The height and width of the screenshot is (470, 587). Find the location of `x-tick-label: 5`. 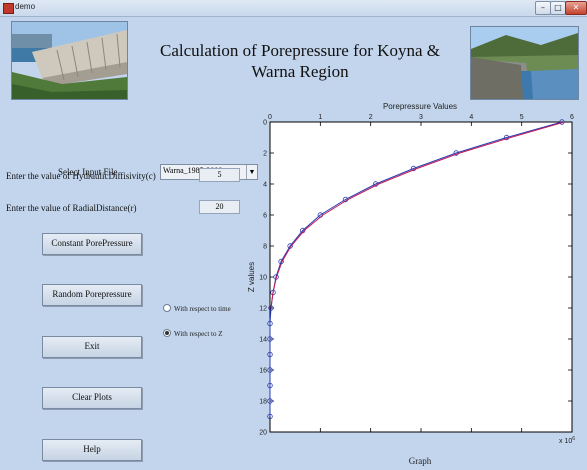

x-tick-label: 5 is located at coordinates (522, 117).